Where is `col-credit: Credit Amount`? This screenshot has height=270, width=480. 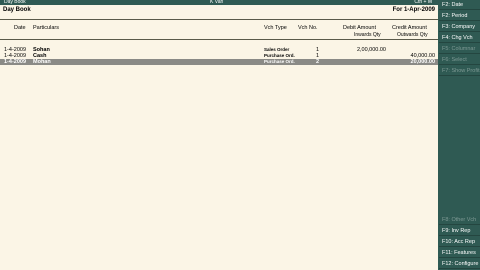
col-credit: Credit Amount is located at coordinates (409, 28).